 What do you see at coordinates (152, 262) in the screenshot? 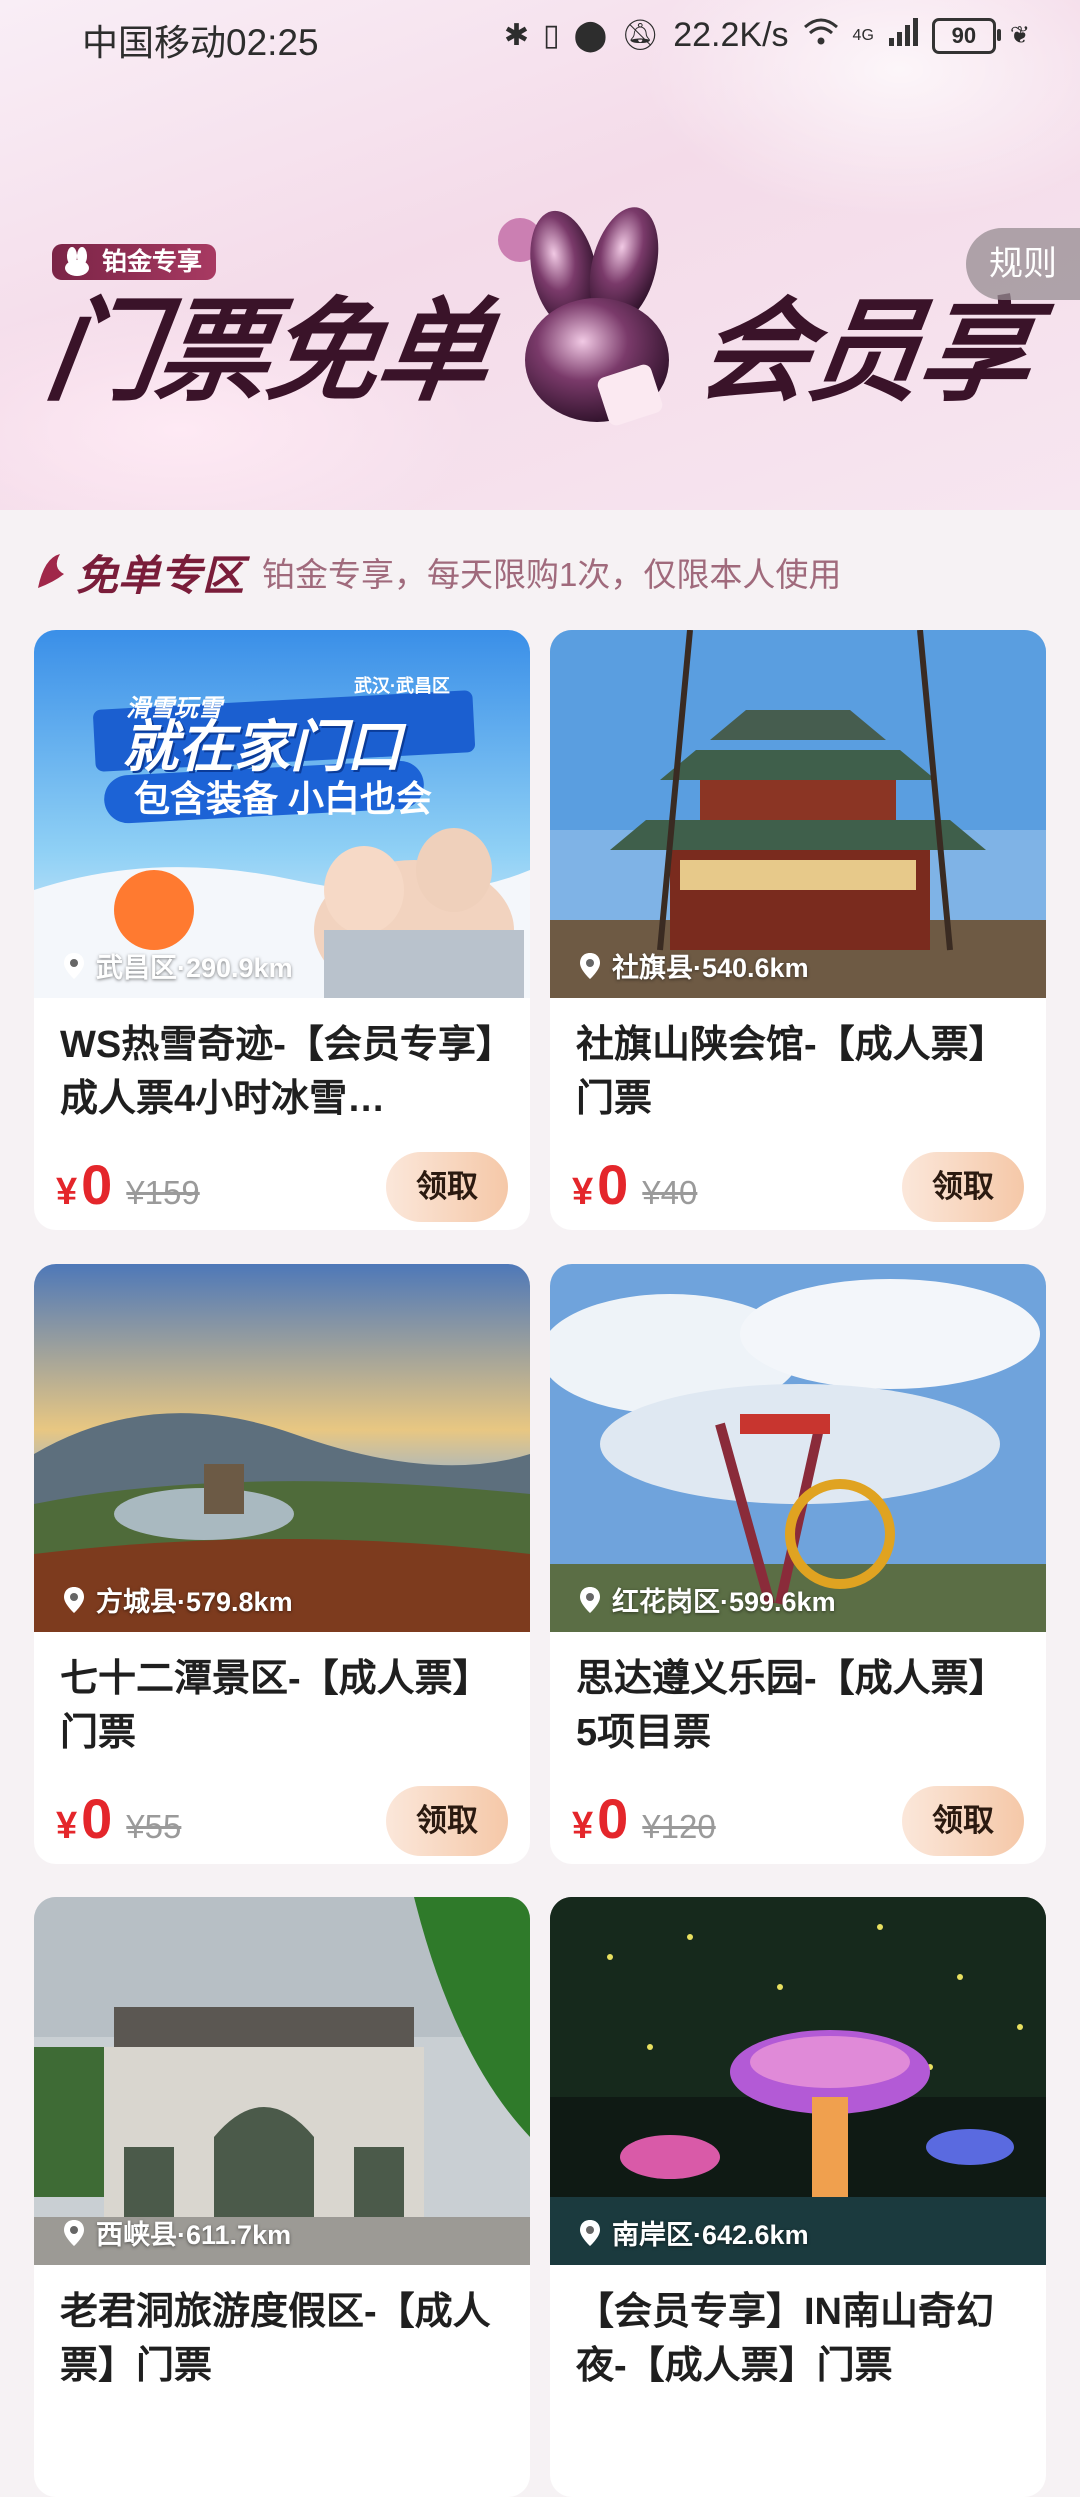
I see `platinum-badge-label: 铂金专享` at bounding box center [152, 262].